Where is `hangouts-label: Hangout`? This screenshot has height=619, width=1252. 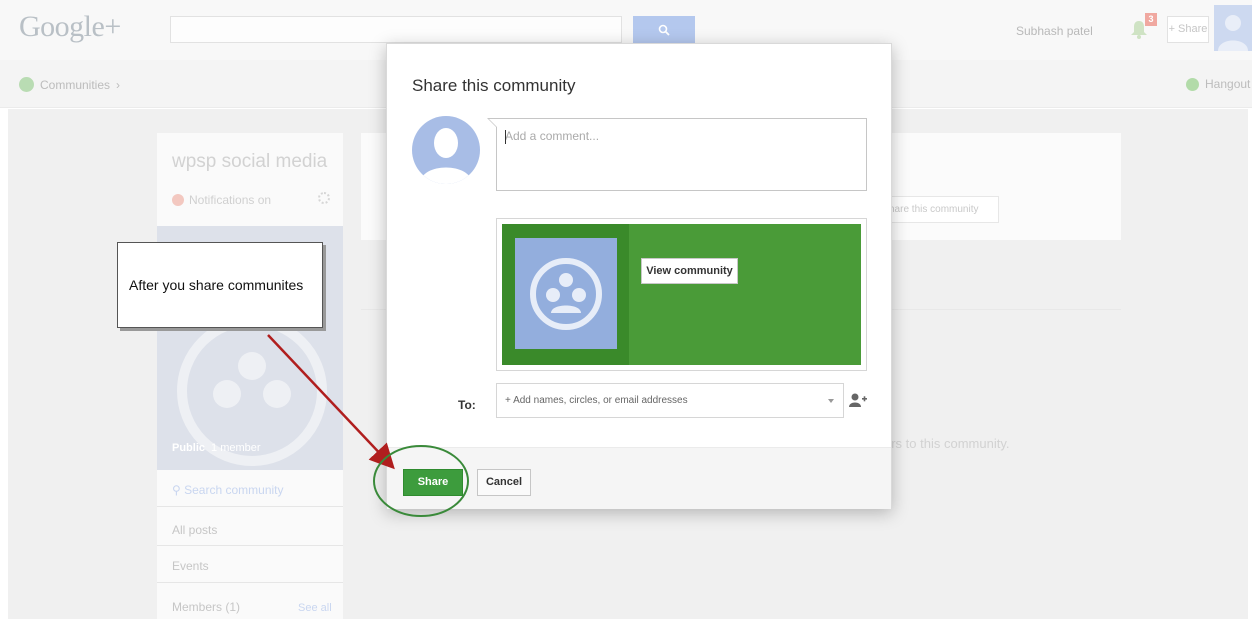 hangouts-label: Hangout is located at coordinates (1228, 84).